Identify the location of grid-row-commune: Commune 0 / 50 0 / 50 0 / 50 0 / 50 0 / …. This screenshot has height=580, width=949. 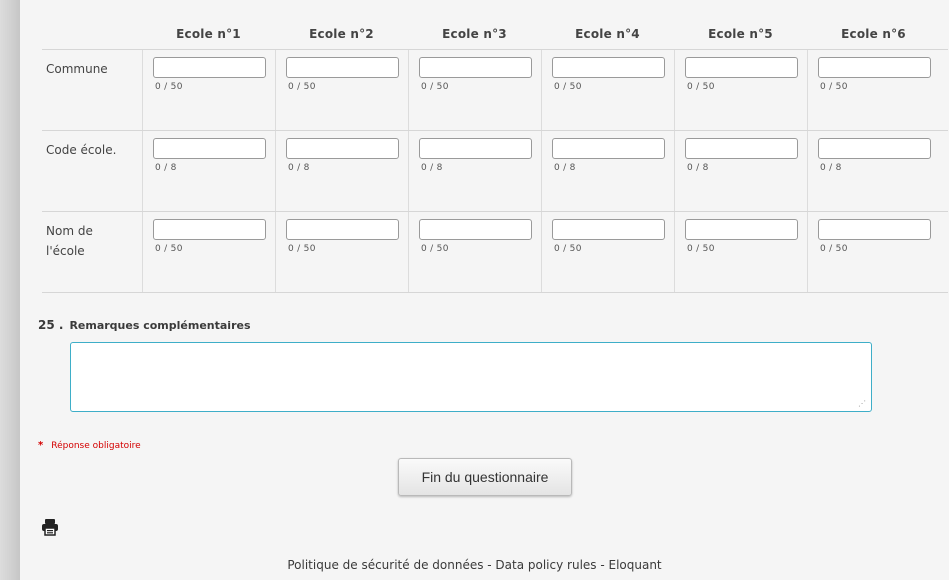
(495, 89).